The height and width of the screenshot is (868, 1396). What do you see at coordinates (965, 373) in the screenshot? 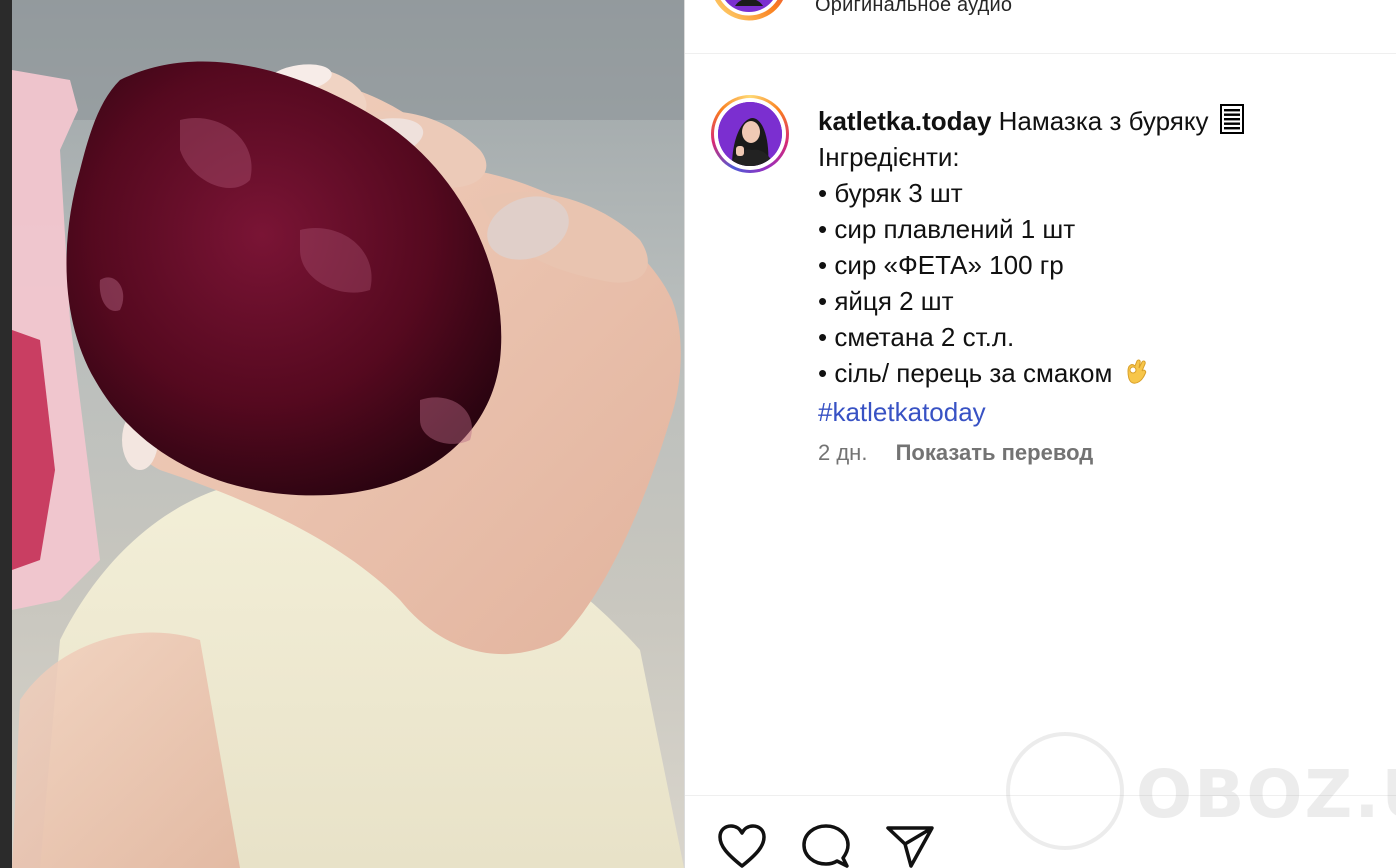
I see `caption-line: • сіль/ перець за смаком` at bounding box center [965, 373].